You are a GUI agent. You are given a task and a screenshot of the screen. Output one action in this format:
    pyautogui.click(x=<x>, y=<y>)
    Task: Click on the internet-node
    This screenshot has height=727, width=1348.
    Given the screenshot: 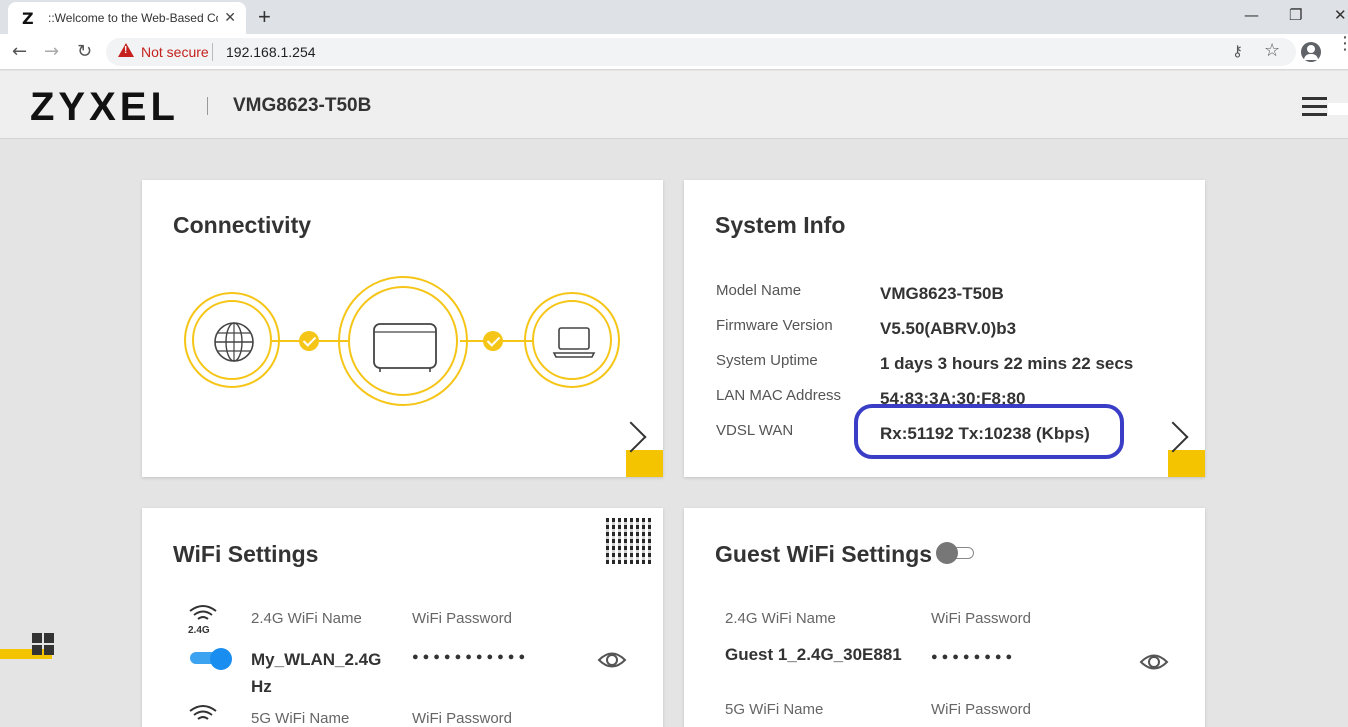 What is the action you would take?
    pyautogui.click(x=232, y=340)
    